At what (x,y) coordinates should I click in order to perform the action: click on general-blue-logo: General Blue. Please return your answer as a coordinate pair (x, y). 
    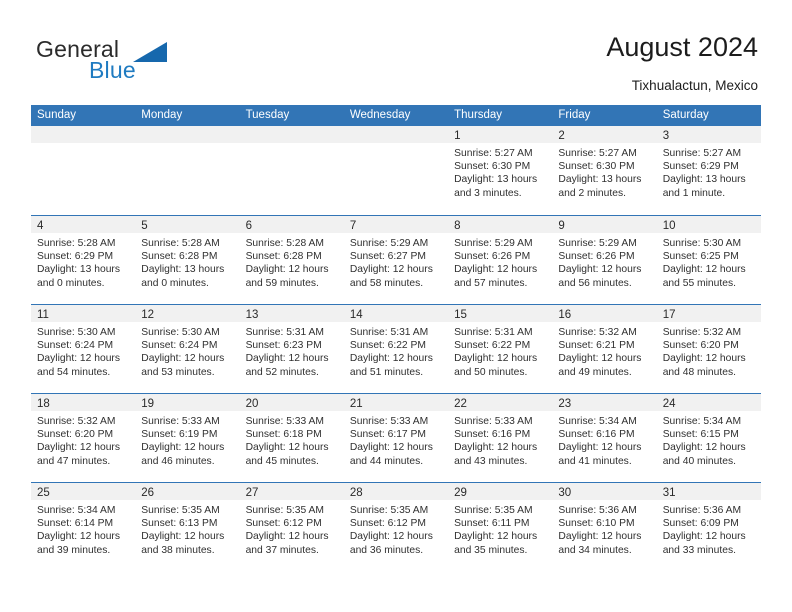
    Looking at the image, I should click on (131, 60).